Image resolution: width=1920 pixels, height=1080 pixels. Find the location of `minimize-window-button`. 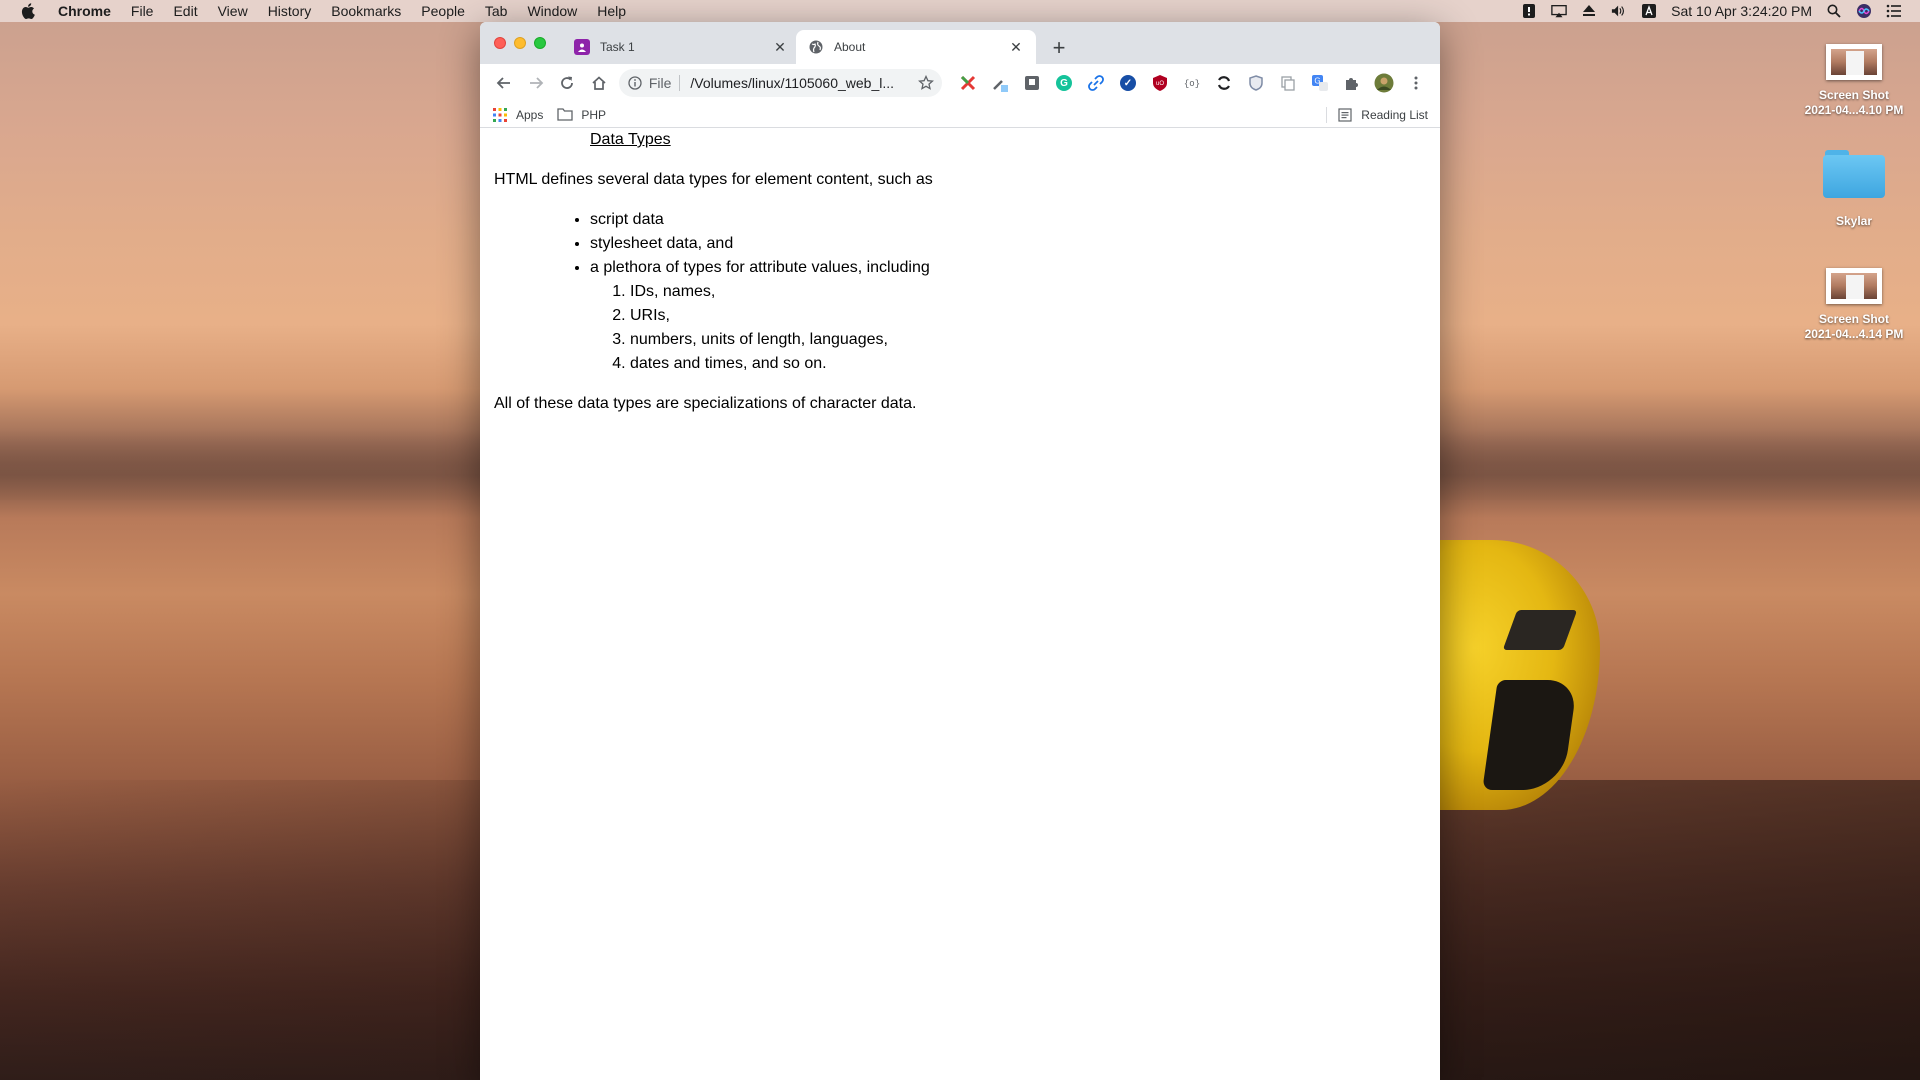

minimize-window-button is located at coordinates (520, 43).